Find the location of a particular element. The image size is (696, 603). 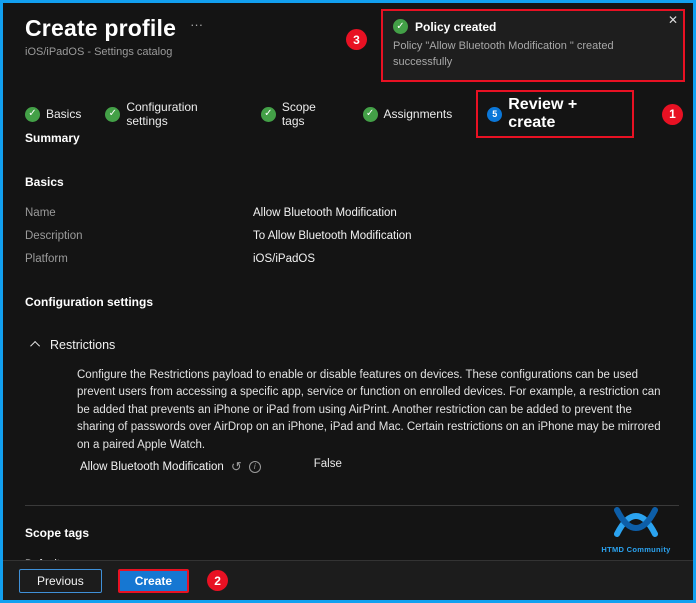

tab-basics: ✓ Basics is located at coordinates (53, 114).